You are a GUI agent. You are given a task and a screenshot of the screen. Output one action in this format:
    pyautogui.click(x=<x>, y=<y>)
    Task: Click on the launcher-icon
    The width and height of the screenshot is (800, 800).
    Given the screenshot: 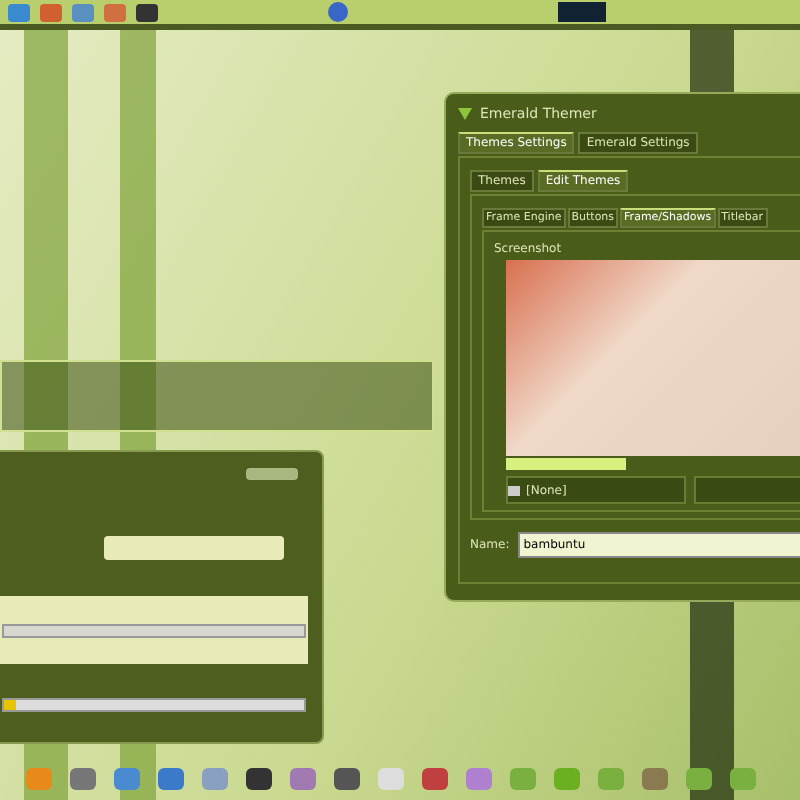 What is the action you would take?
    pyautogui.click(x=147, y=12)
    